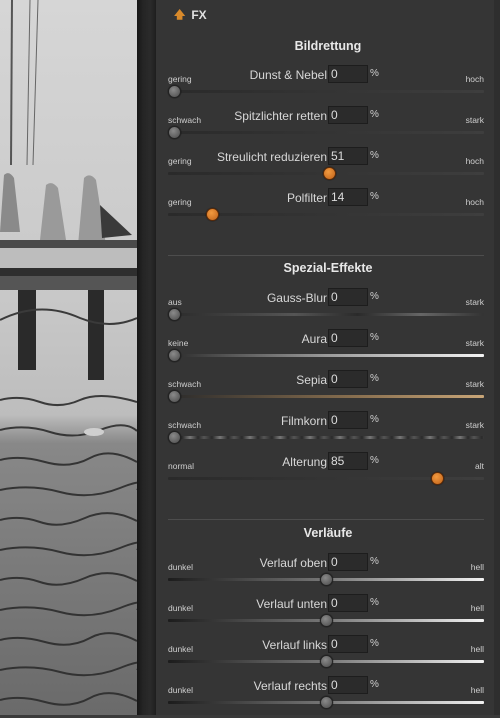 The image size is (500, 718). I want to click on slider-row: normal alt Alterung 85%, so click(326, 473).